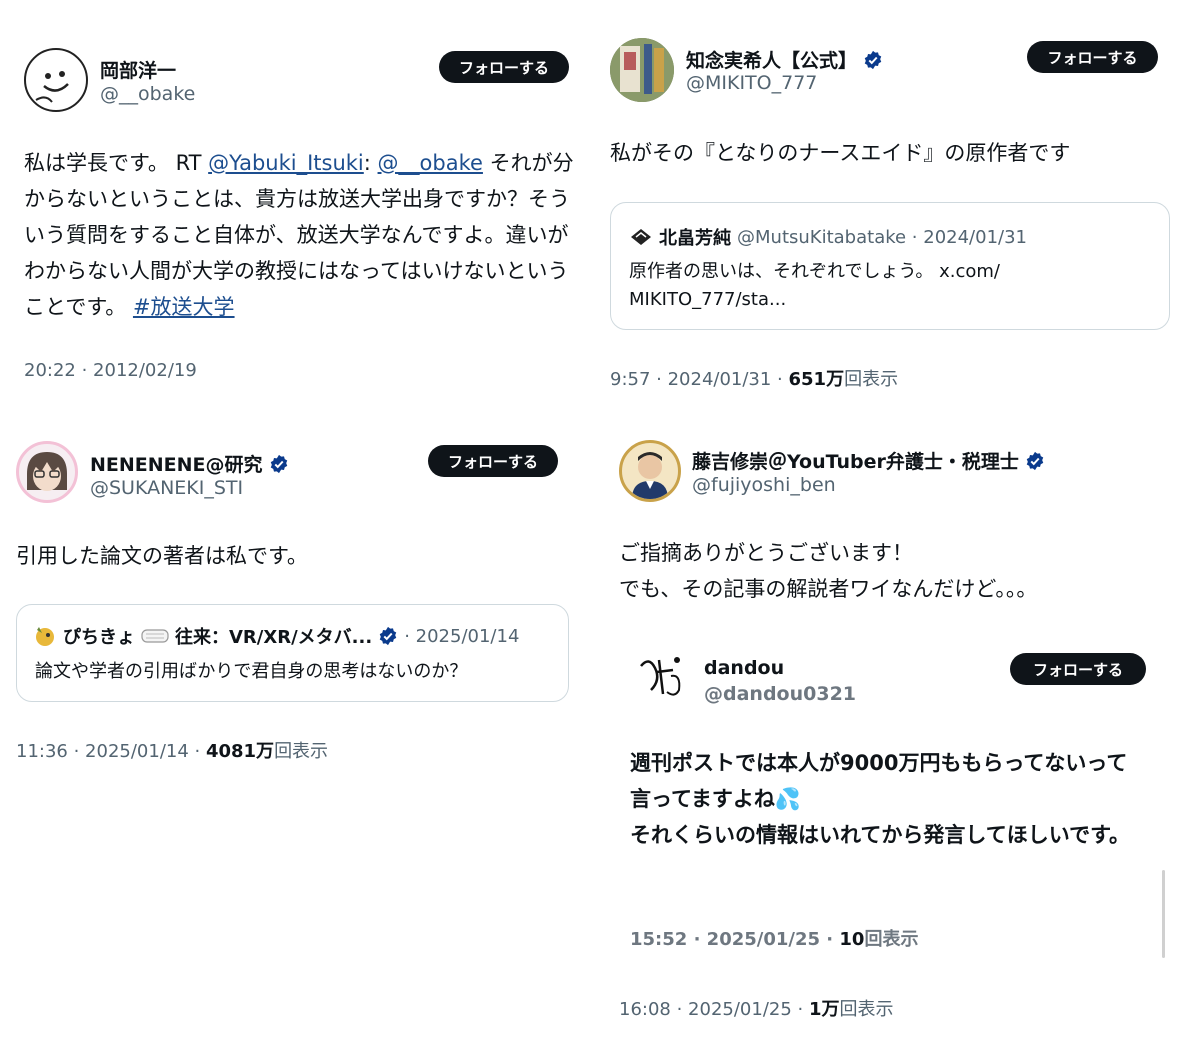 This screenshot has width=1200, height=1037. Describe the element at coordinates (855, 462) in the screenshot. I see `user-name-text: 藤吉修崇＠YouTuber弁護士・税理士` at that location.